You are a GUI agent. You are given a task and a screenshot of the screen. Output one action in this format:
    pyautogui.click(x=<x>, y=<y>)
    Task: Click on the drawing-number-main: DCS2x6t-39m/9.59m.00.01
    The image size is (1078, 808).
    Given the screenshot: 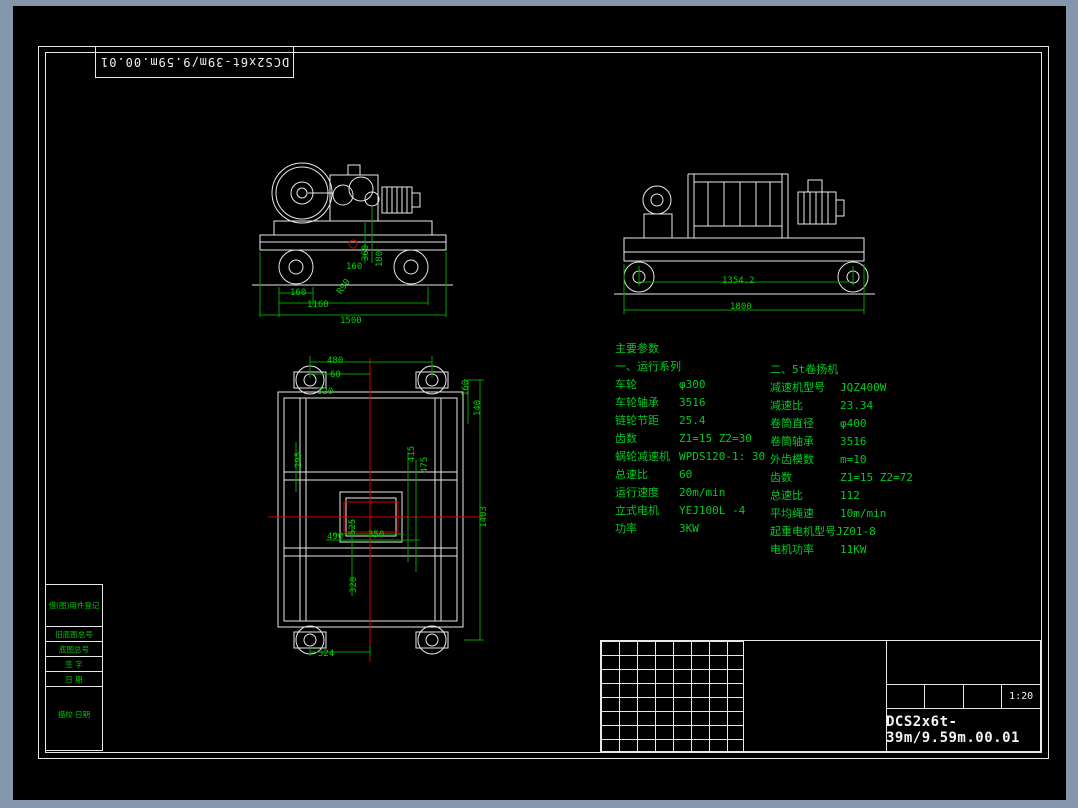 What is the action you would take?
    pyautogui.click(x=953, y=730)
    